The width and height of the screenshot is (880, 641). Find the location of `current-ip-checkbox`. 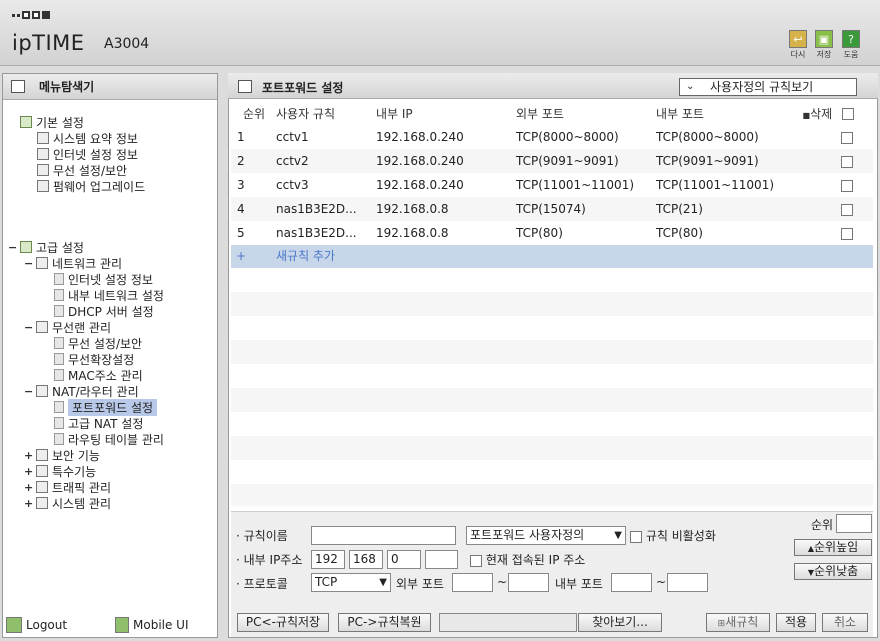

current-ip-checkbox is located at coordinates (476, 560).